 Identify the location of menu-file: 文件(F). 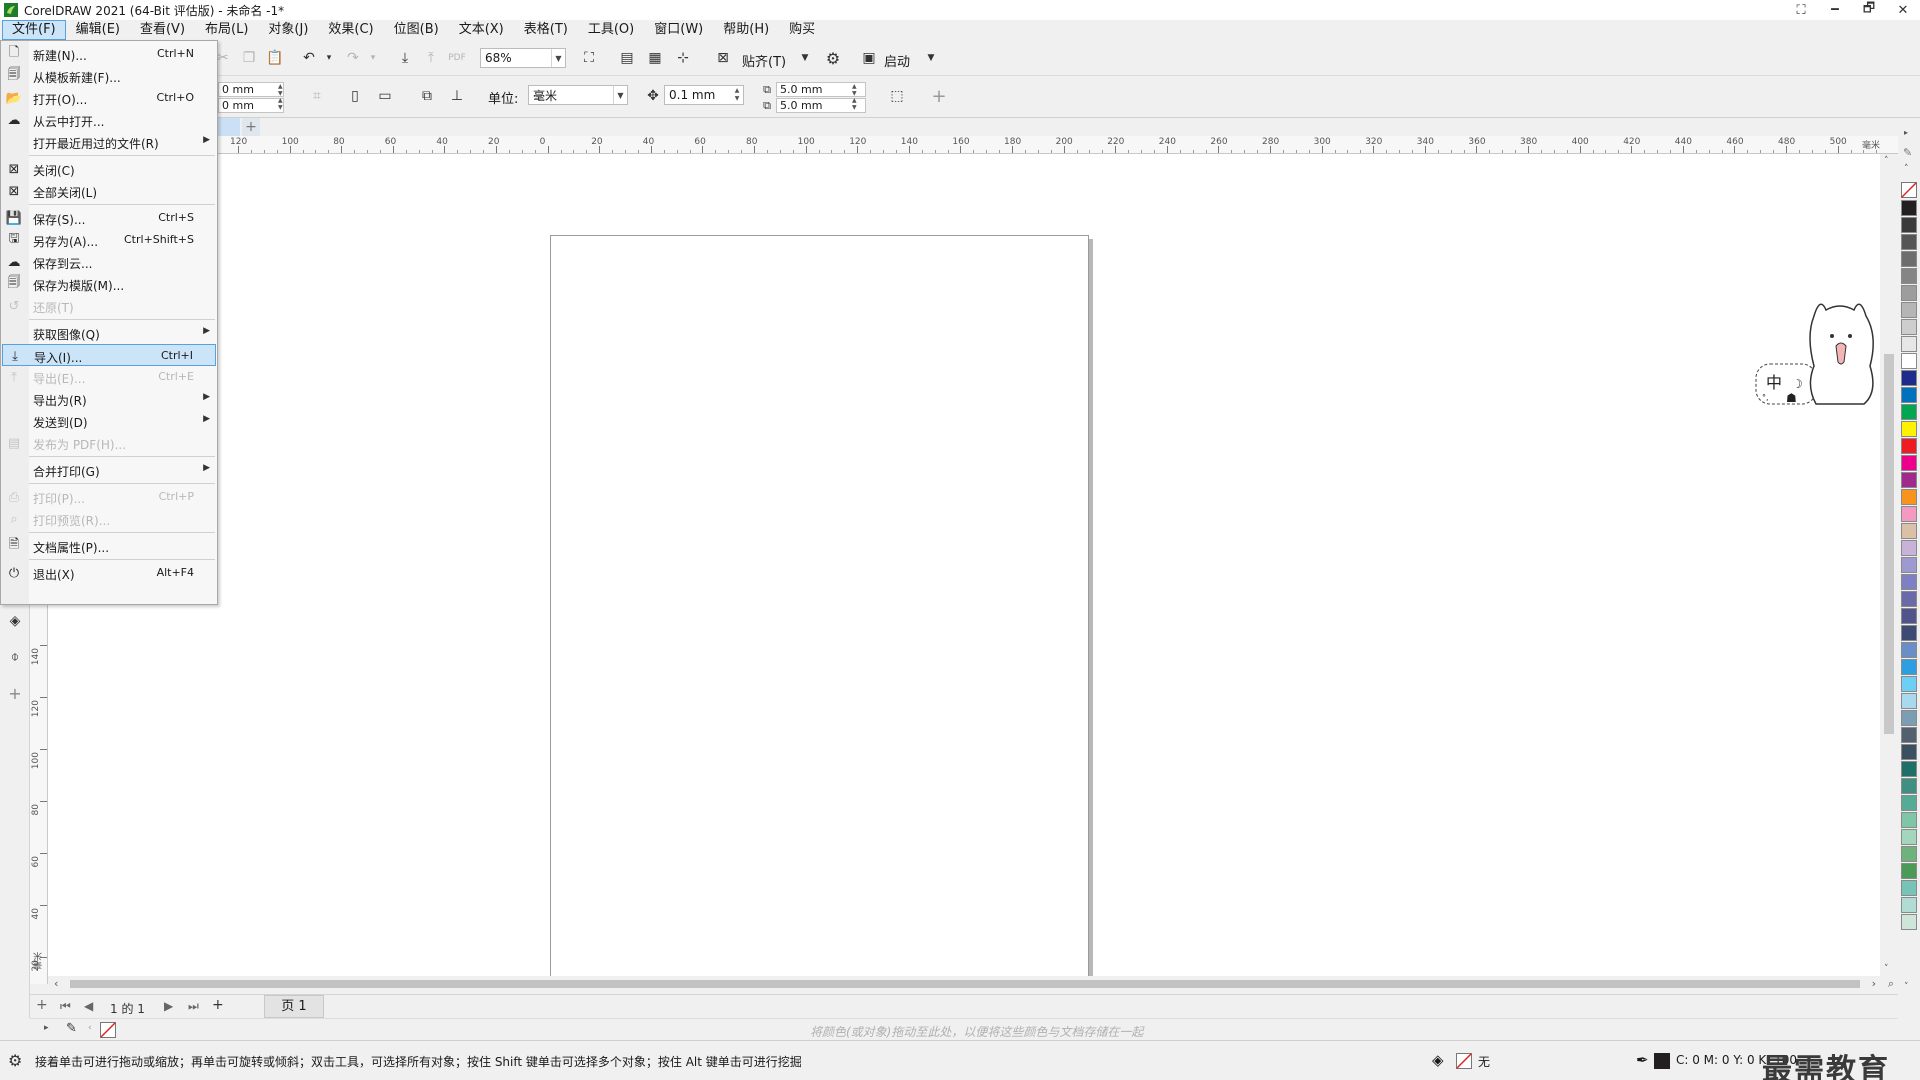
(34, 30).